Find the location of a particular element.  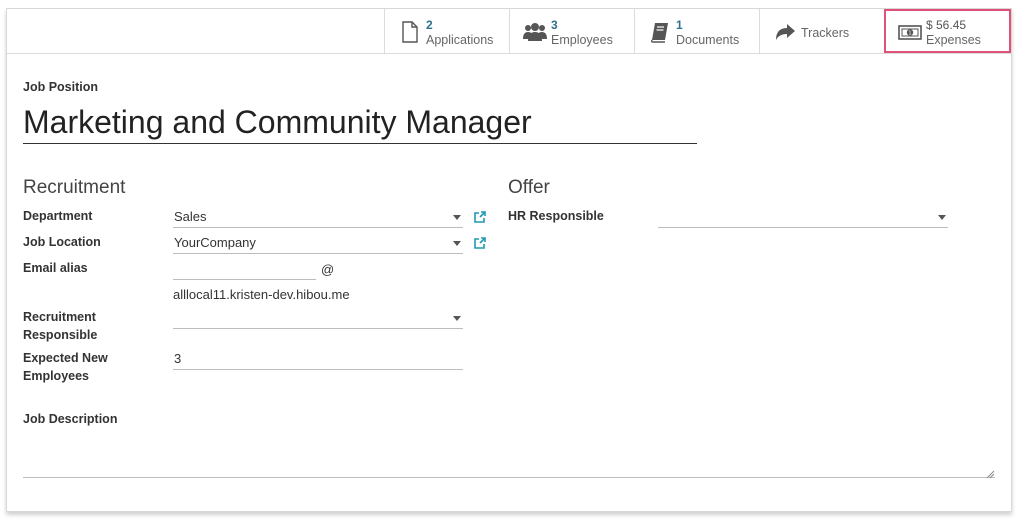

trackers-button: Trackers is located at coordinates (822, 31).